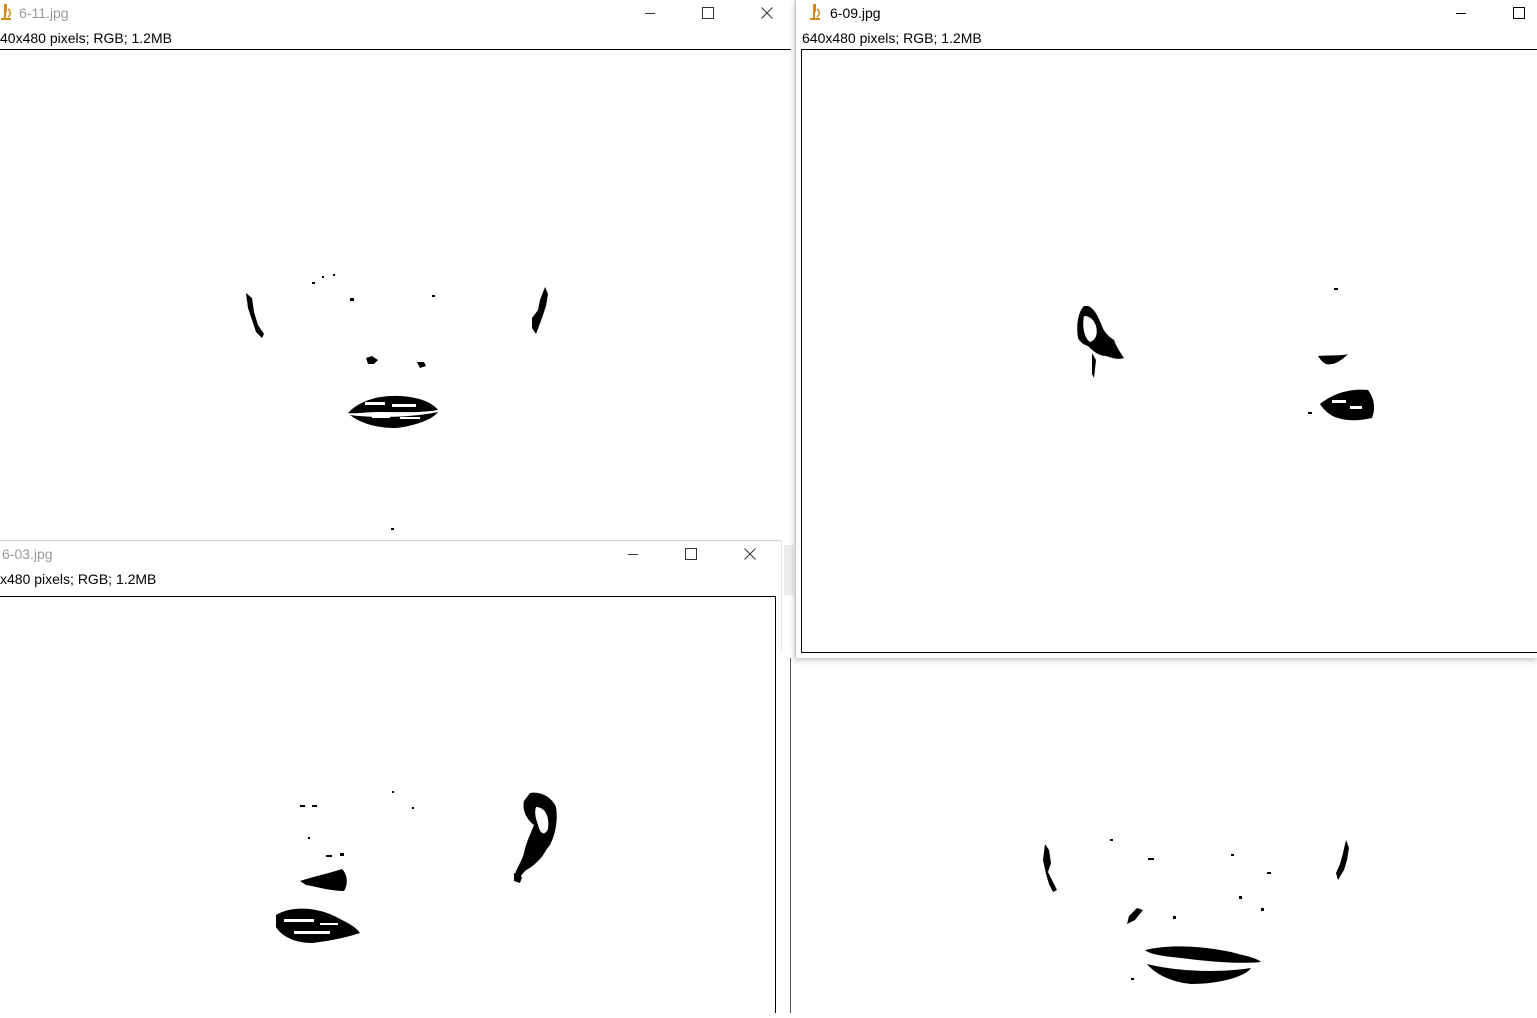  What do you see at coordinates (78, 579) in the screenshot?
I see `image-info: x480 pixels; RGB; 1.2MB` at bounding box center [78, 579].